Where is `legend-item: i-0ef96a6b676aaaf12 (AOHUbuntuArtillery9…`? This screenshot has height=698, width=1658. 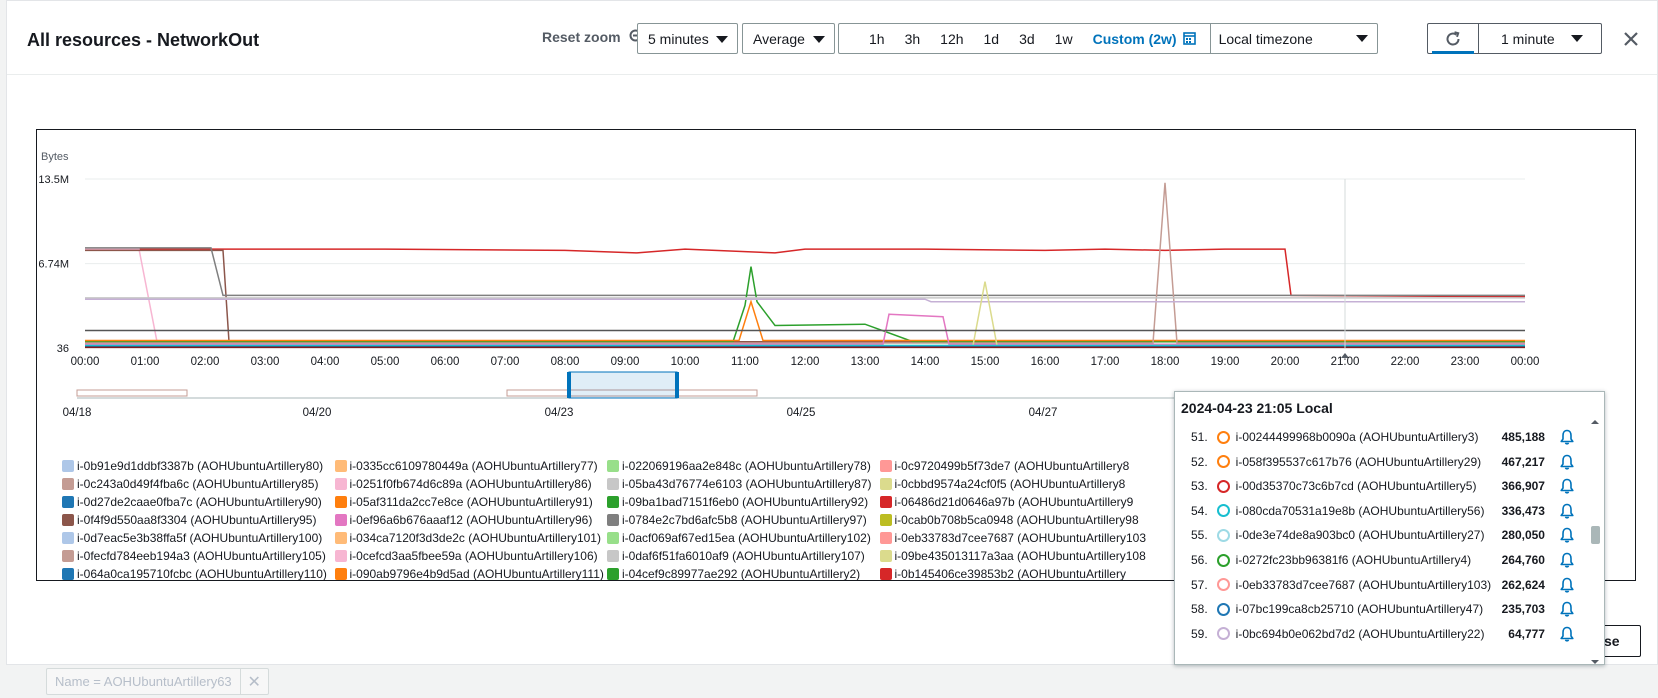
legend-item: i-0ef96a6b676aaaf12 (AOHUbuntuArtillery9… is located at coordinates (471, 520).